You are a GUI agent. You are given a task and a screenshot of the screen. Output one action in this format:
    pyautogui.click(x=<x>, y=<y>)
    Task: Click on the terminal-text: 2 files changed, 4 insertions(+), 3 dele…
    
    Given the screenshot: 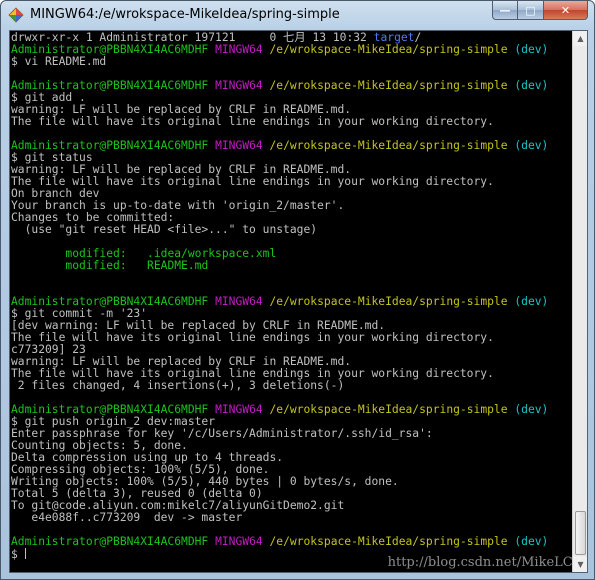 What is the action you would take?
    pyautogui.click(x=178, y=385)
    